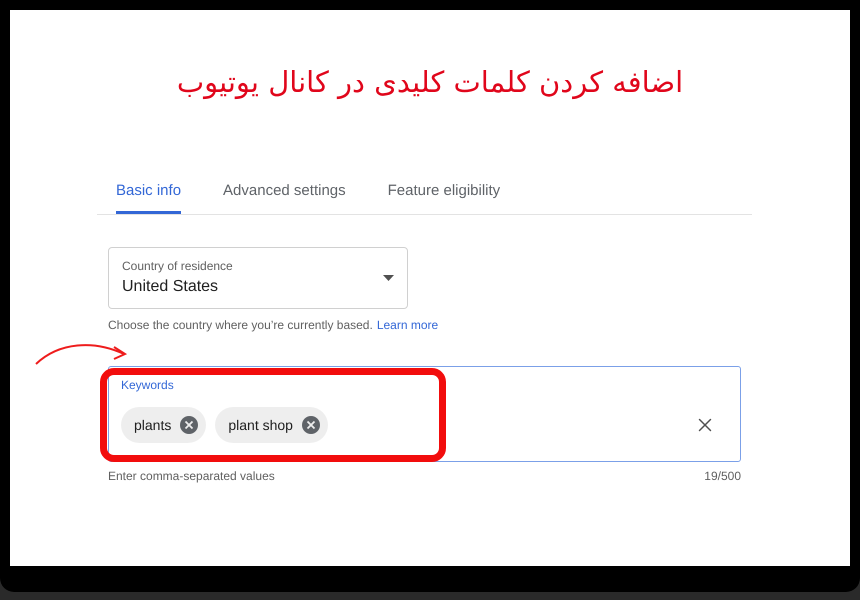 This screenshot has width=860, height=600. I want to click on page-title: اضافه کردن کلمات کلیدی در کانال یوتیوب, so click(430, 83).